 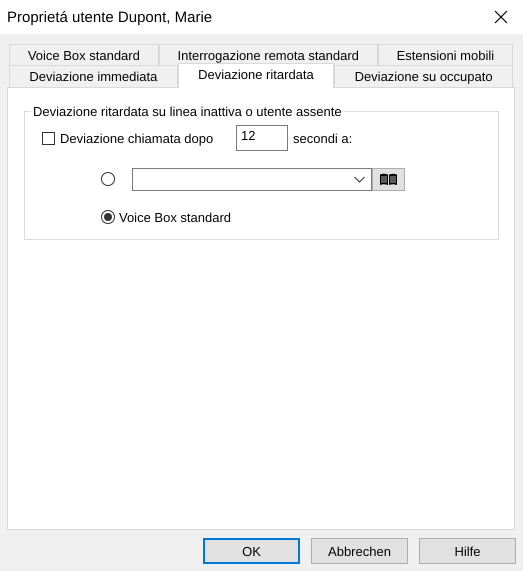 What do you see at coordinates (445, 55) in the screenshot?
I see `tab: Estensioni mobili` at bounding box center [445, 55].